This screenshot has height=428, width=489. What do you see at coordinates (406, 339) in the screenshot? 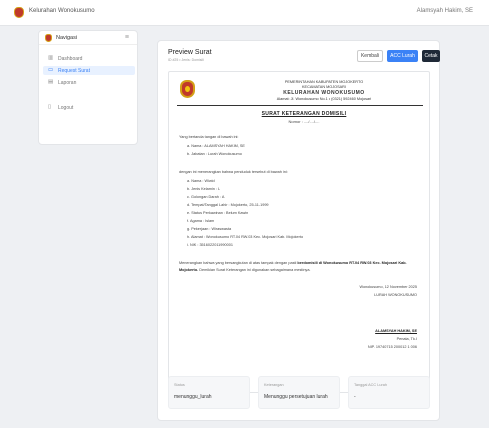
I see `signer-rank: Penata, Tk.I` at bounding box center [406, 339].